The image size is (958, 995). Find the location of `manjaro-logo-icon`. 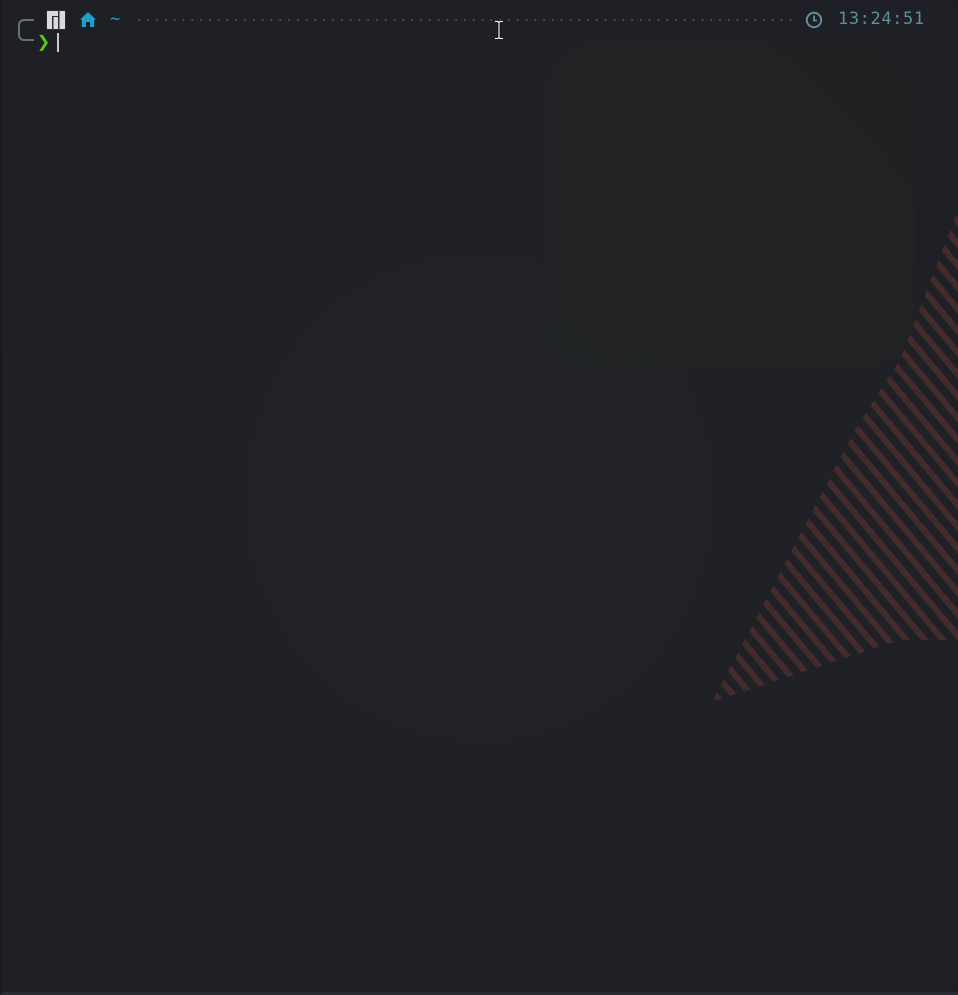

manjaro-logo-icon is located at coordinates (56, 20).